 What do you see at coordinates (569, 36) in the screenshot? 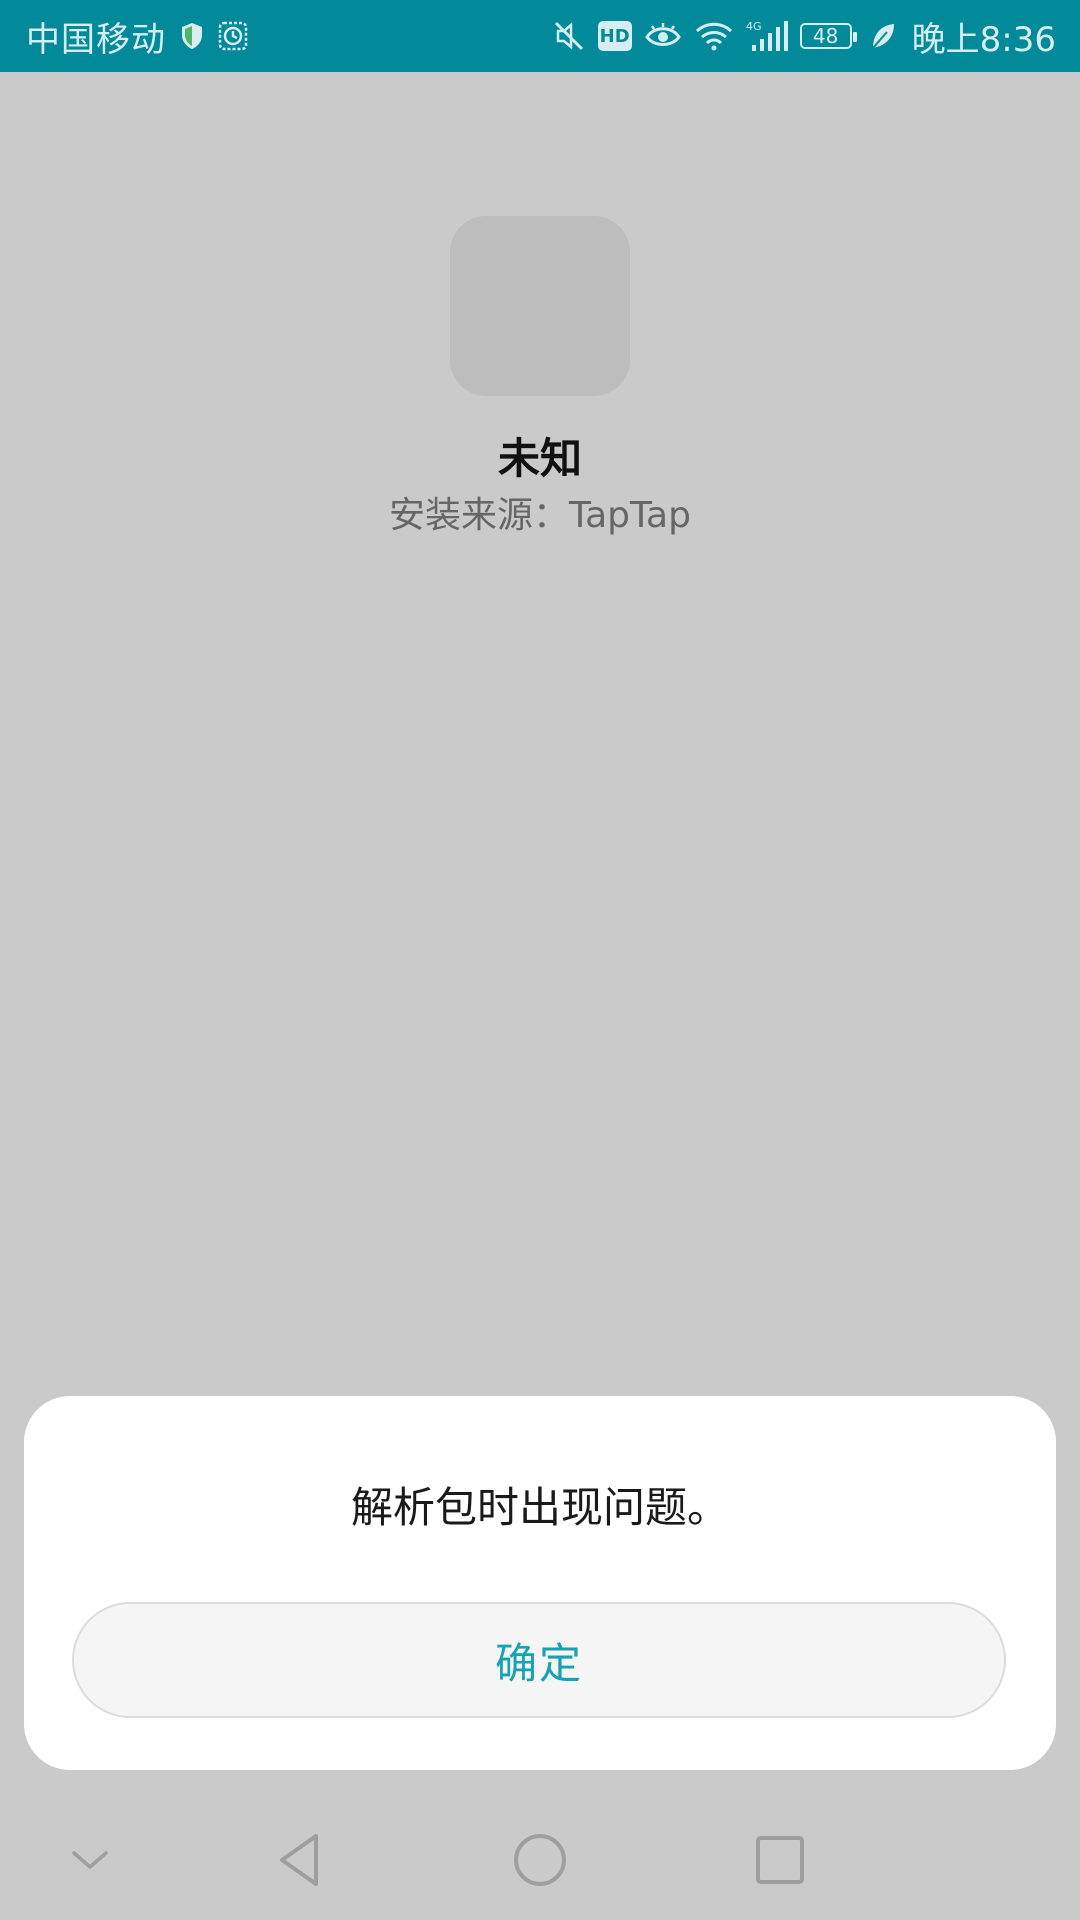
I see `mute-icon` at bounding box center [569, 36].